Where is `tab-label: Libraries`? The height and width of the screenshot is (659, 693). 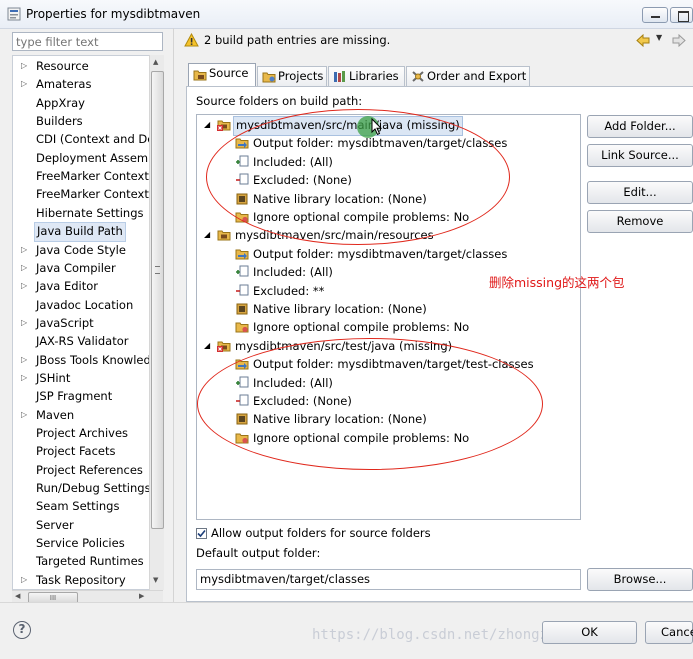 tab-label: Libraries is located at coordinates (374, 76).